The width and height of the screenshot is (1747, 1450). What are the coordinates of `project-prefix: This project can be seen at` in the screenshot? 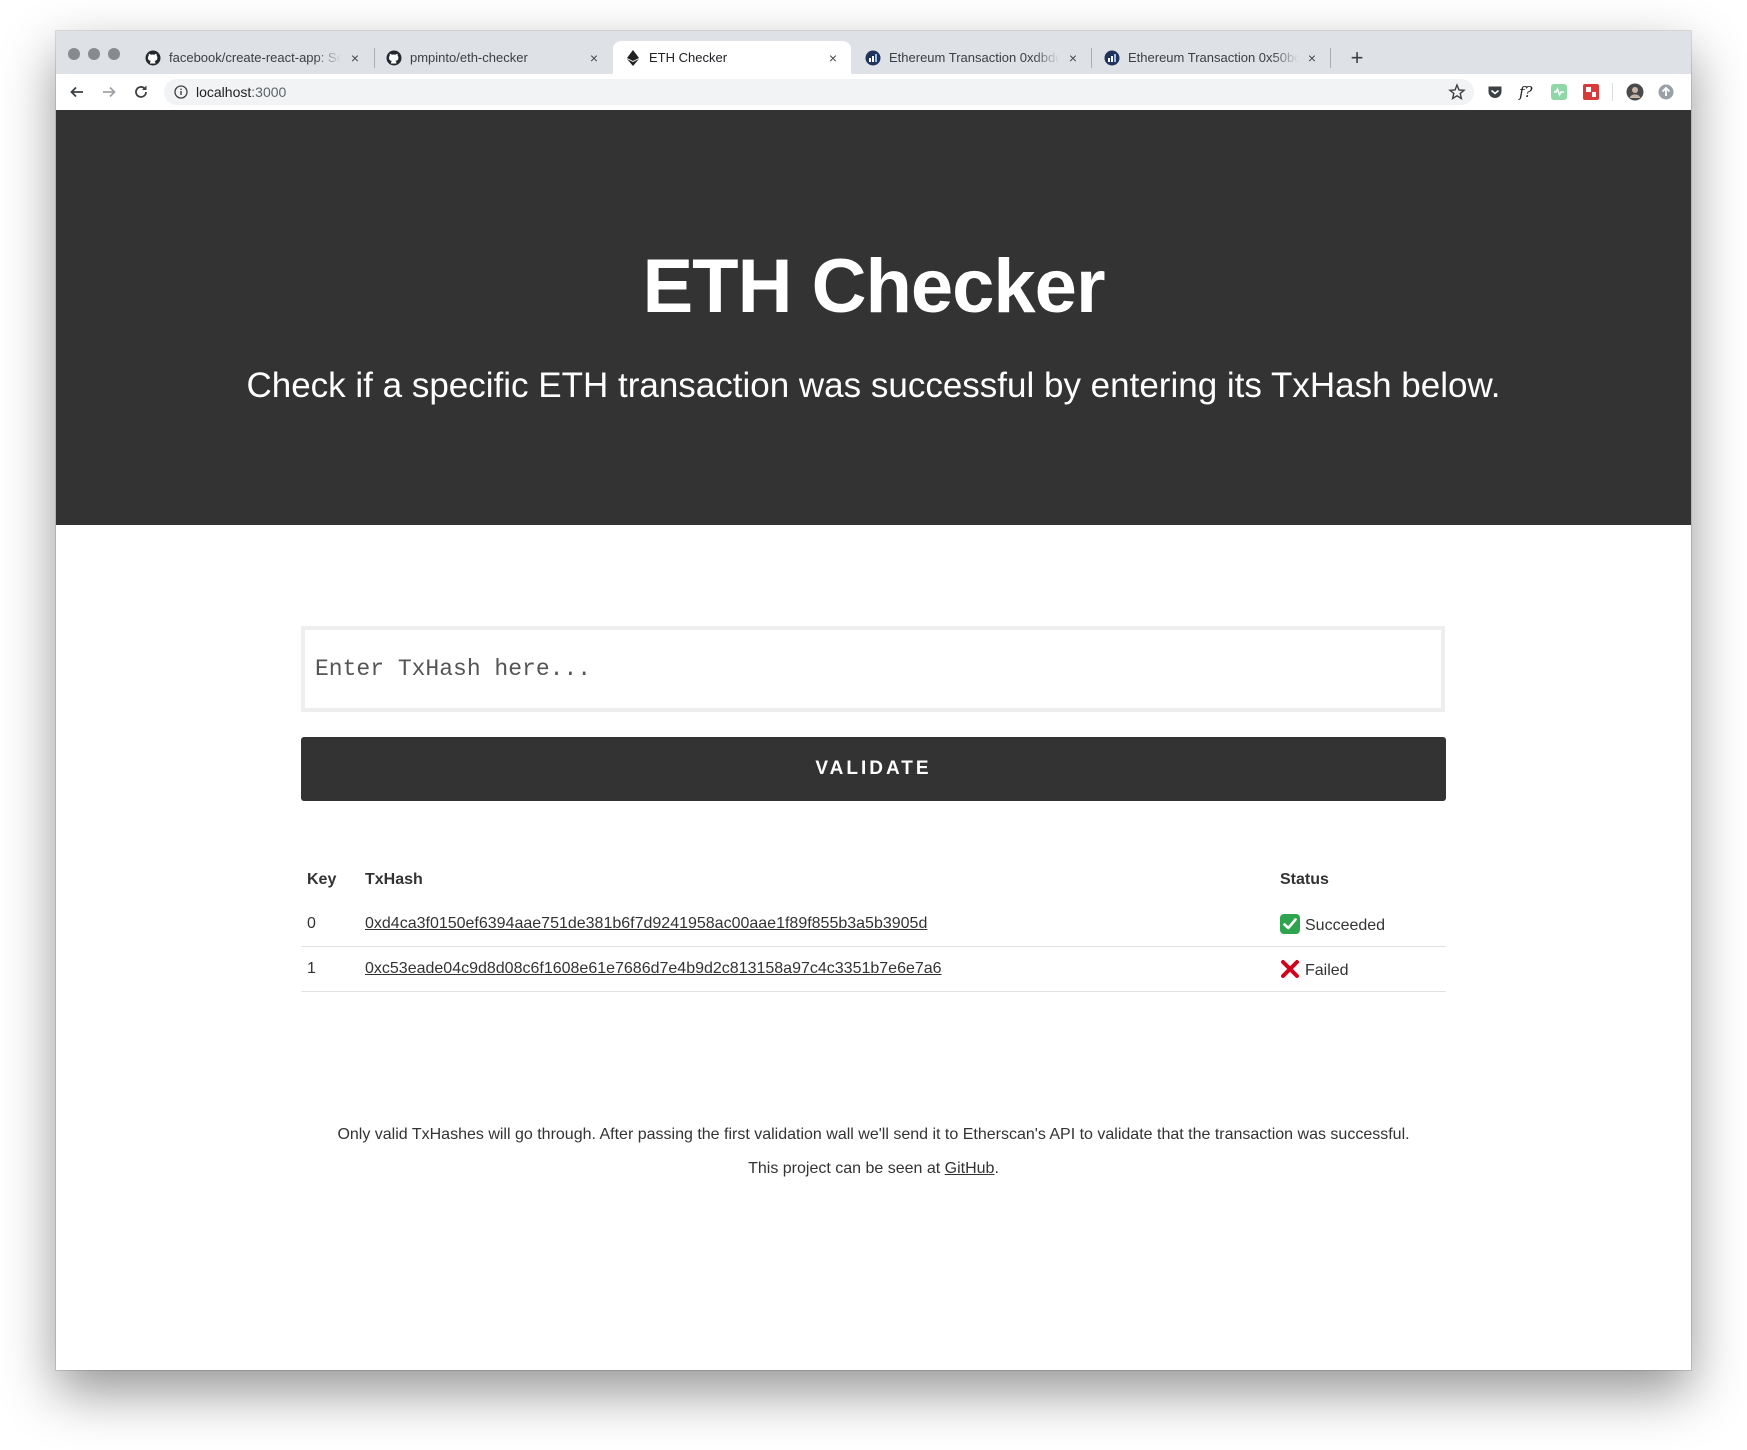 It's located at (846, 1168).